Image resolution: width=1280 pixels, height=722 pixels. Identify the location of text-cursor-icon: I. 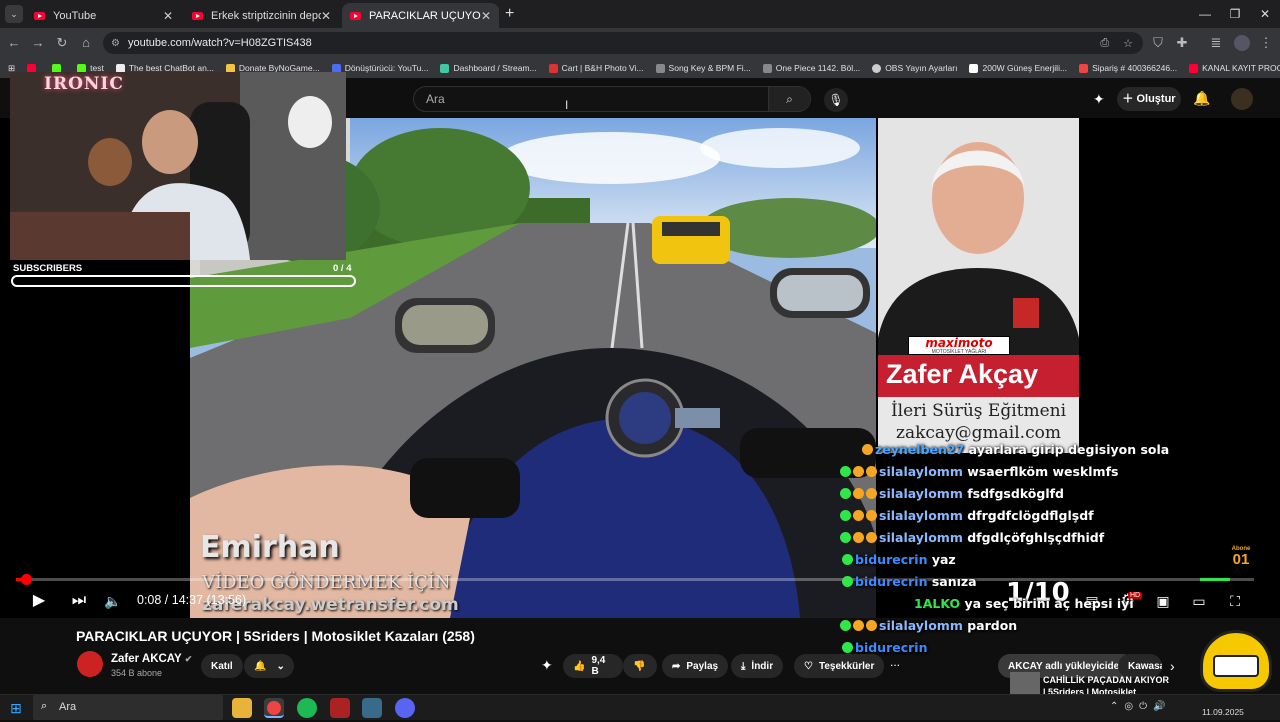
(567, 105).